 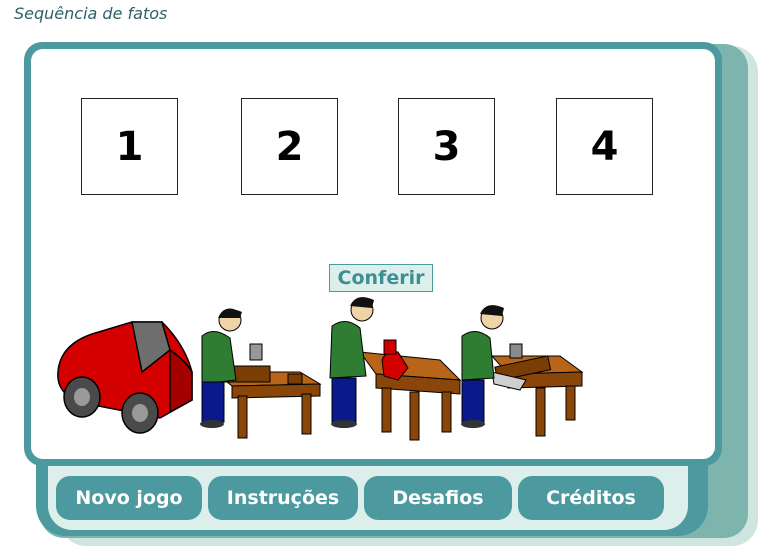 I want to click on new-game-button: Novo jogo, so click(x=129, y=498).